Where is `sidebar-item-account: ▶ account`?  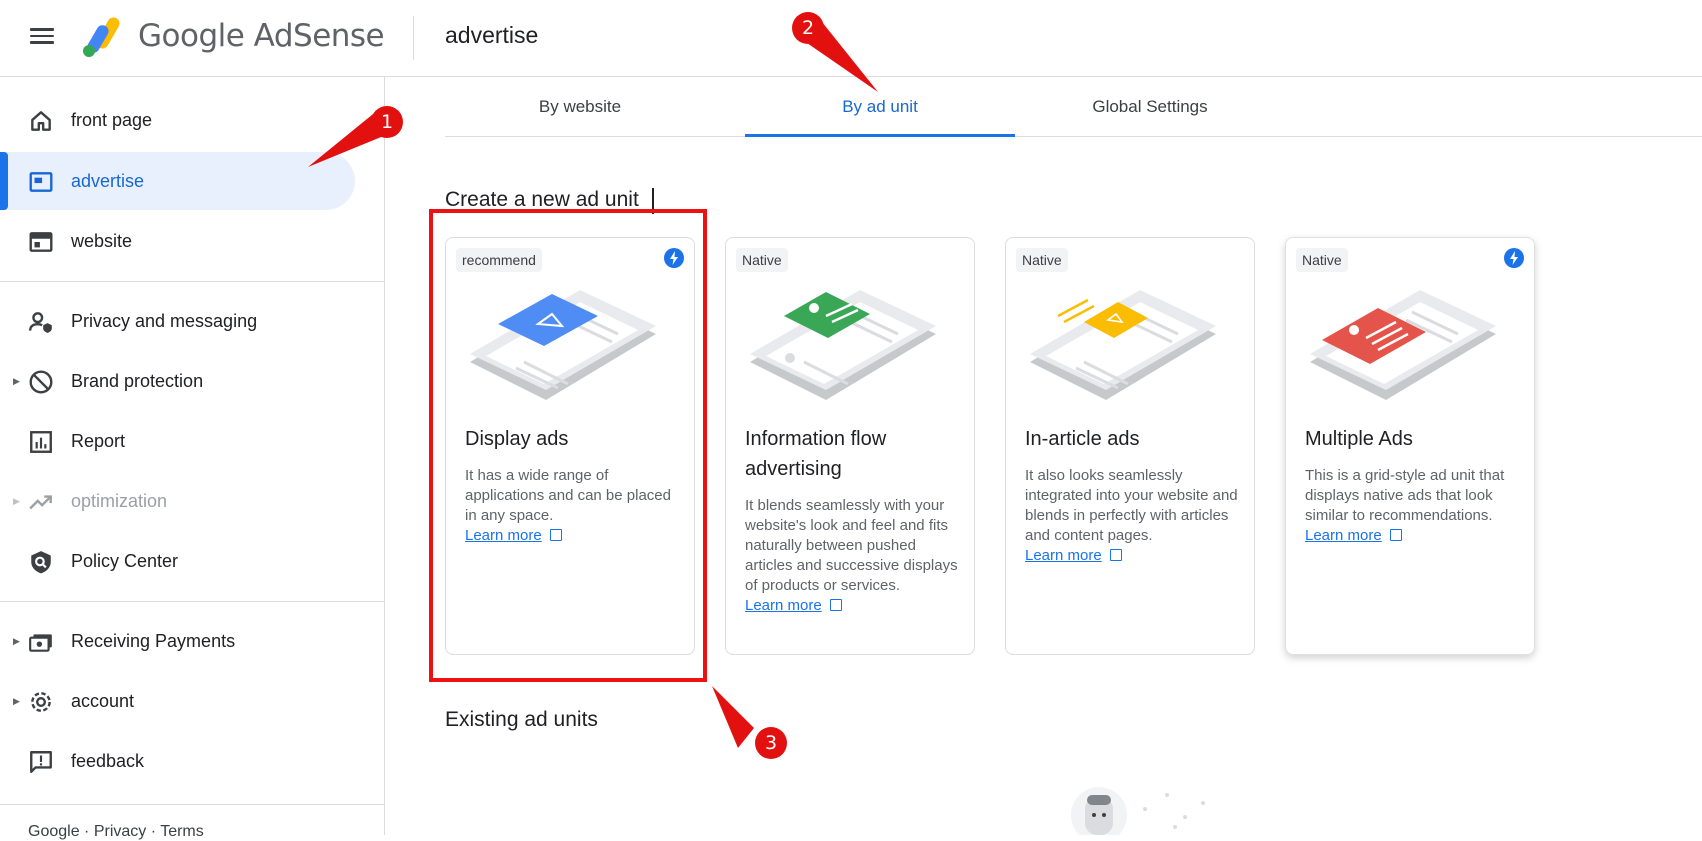 sidebar-item-account: ▶ account is located at coordinates (177, 701).